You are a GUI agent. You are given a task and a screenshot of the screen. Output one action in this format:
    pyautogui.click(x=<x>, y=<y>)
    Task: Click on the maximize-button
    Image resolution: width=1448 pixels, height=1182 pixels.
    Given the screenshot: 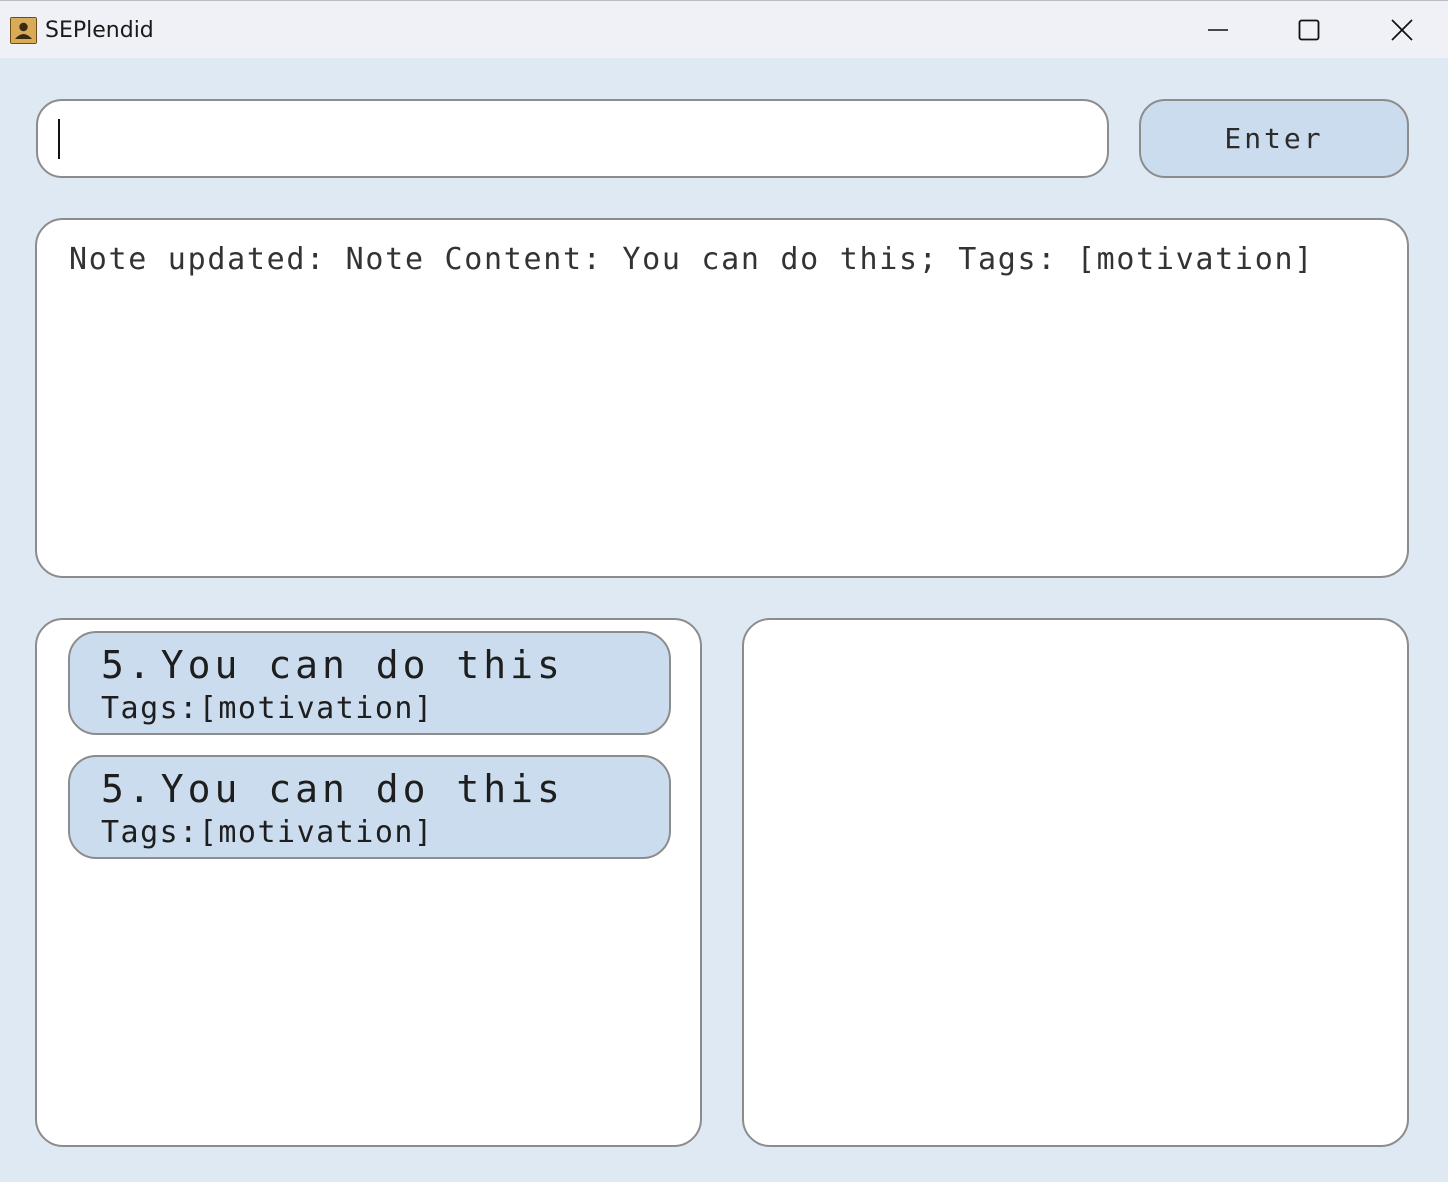 What is the action you would take?
    pyautogui.click(x=1309, y=30)
    